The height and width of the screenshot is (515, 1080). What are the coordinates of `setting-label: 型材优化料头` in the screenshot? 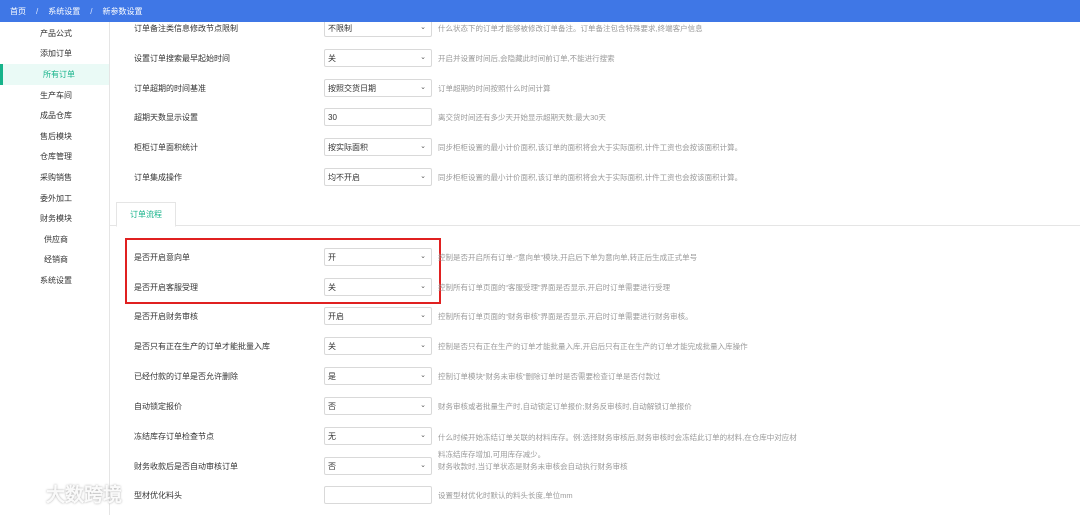 It's located at (158, 495).